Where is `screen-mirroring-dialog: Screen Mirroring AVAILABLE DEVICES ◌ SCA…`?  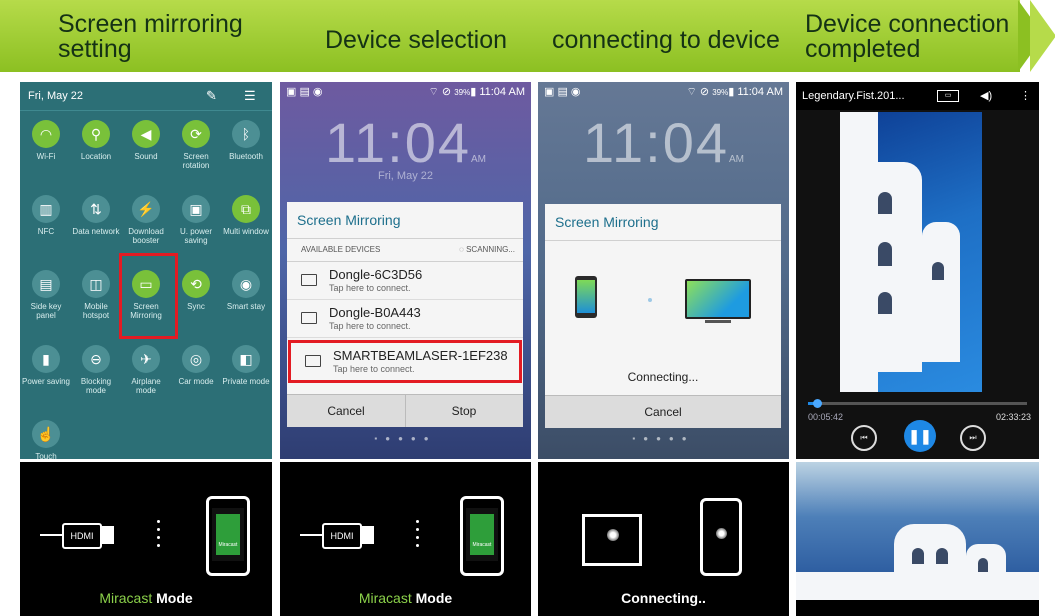 screen-mirroring-dialog: Screen Mirroring AVAILABLE DEVICES ◌ SCA… is located at coordinates (405, 314).